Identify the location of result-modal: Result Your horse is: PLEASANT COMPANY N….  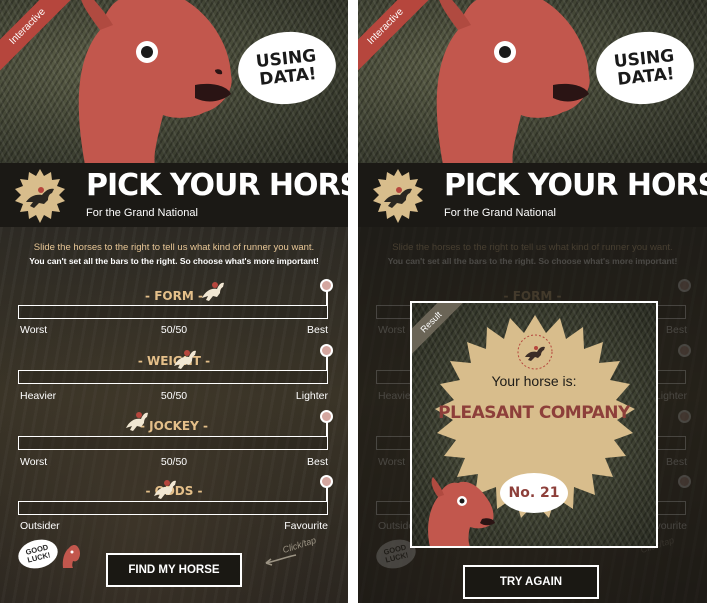
(534, 424).